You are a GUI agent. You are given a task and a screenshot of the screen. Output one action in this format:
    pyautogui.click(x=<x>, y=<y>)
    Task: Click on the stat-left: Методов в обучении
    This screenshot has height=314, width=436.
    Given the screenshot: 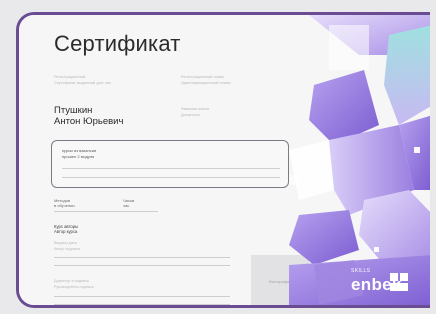 What is the action you would take?
    pyautogui.click(x=64, y=203)
    